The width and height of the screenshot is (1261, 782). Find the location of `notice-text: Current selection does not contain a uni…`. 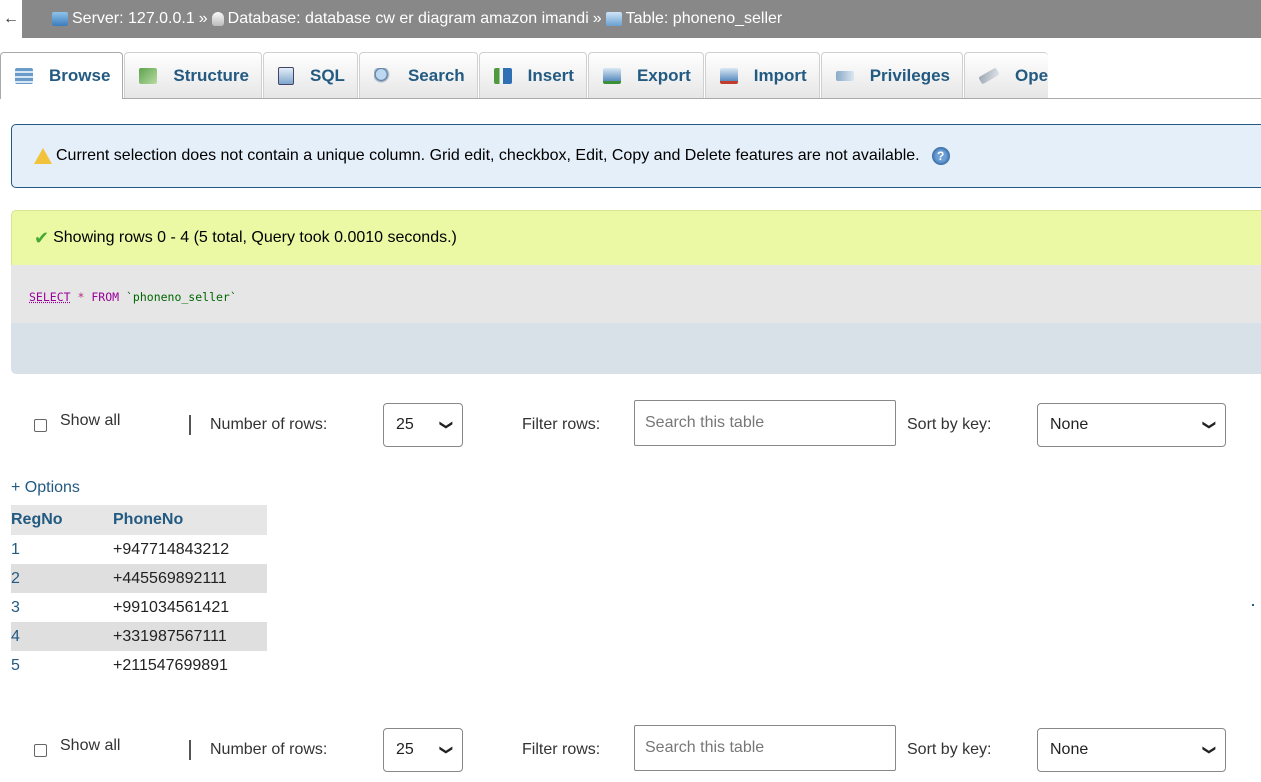

notice-text: Current selection does not contain a uni… is located at coordinates (488, 155).